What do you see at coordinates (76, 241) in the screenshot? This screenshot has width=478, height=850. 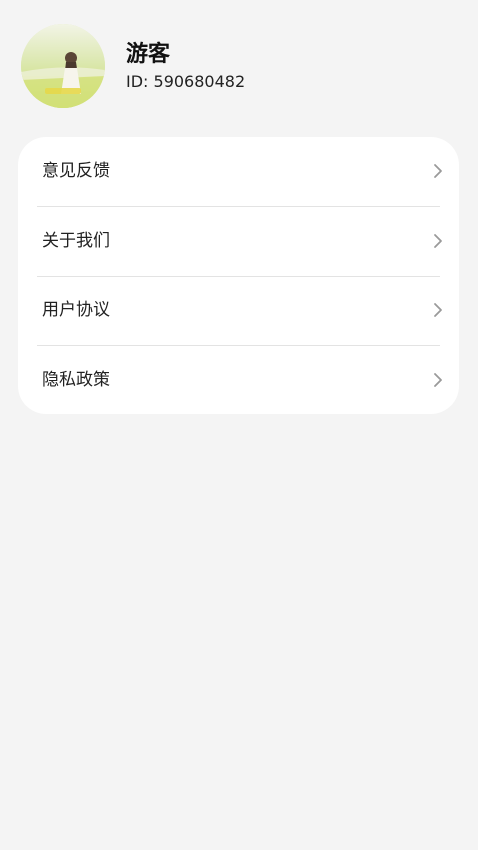 I see `menu-item-label: 关于我们` at bounding box center [76, 241].